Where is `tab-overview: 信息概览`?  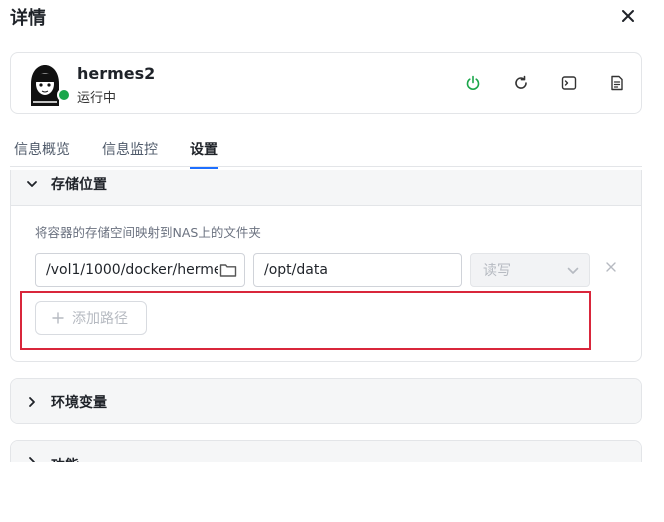
tab-overview: 信息概览 is located at coordinates (42, 153).